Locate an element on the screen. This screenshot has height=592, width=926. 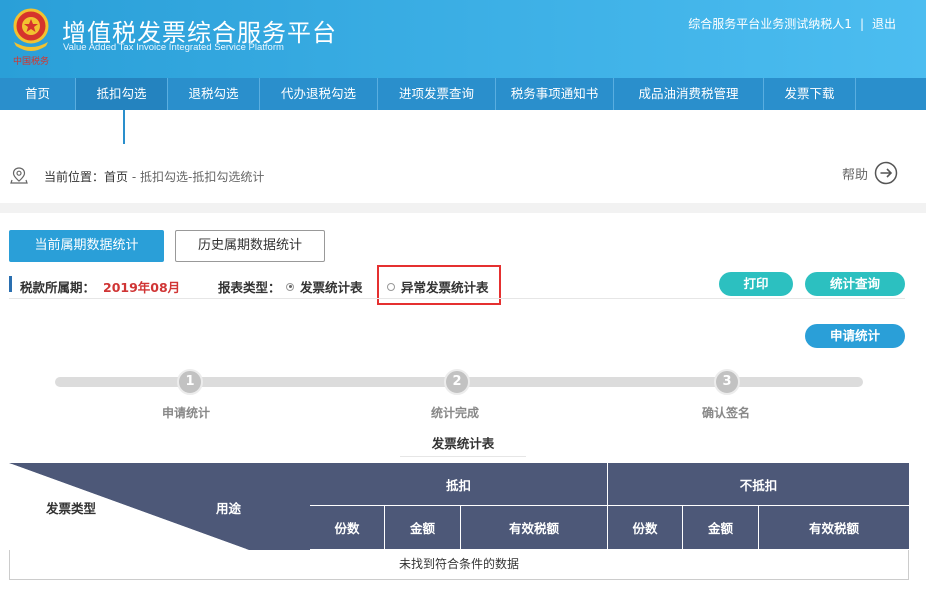
nav-item-0: 首页 is located at coordinates (38, 94).